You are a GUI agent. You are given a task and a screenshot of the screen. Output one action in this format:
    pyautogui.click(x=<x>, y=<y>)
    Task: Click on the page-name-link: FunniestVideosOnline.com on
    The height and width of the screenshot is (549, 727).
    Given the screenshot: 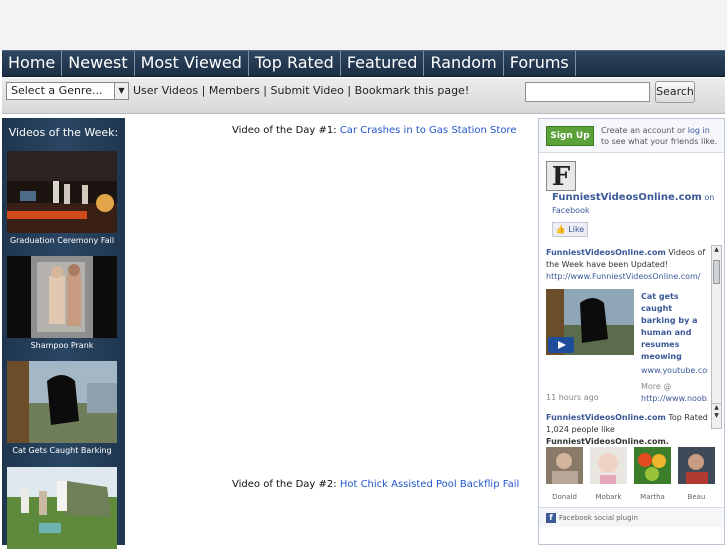 What is the action you would take?
    pyautogui.click(x=633, y=197)
    